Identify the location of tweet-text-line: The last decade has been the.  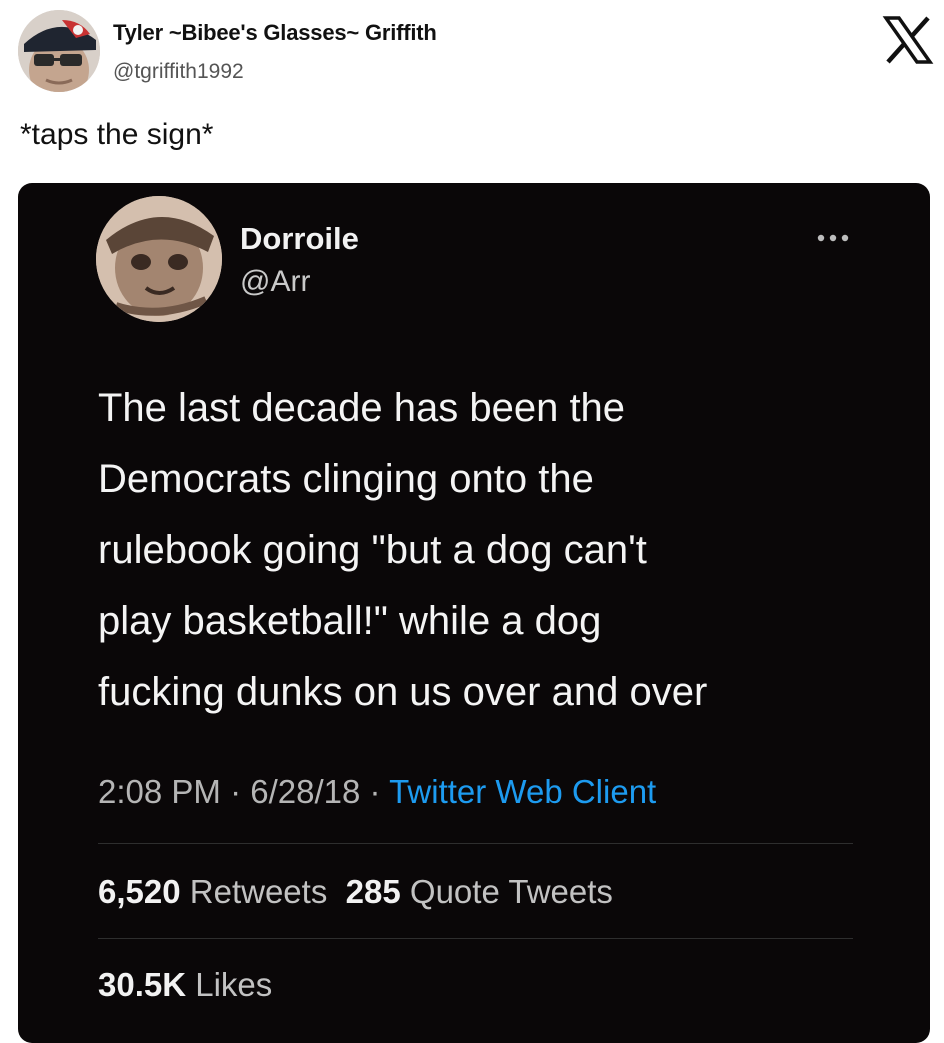
(362, 408).